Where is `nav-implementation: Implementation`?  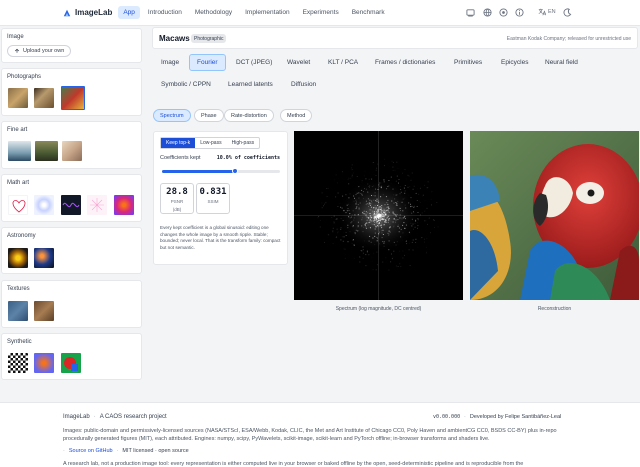 nav-implementation: Implementation is located at coordinates (267, 12).